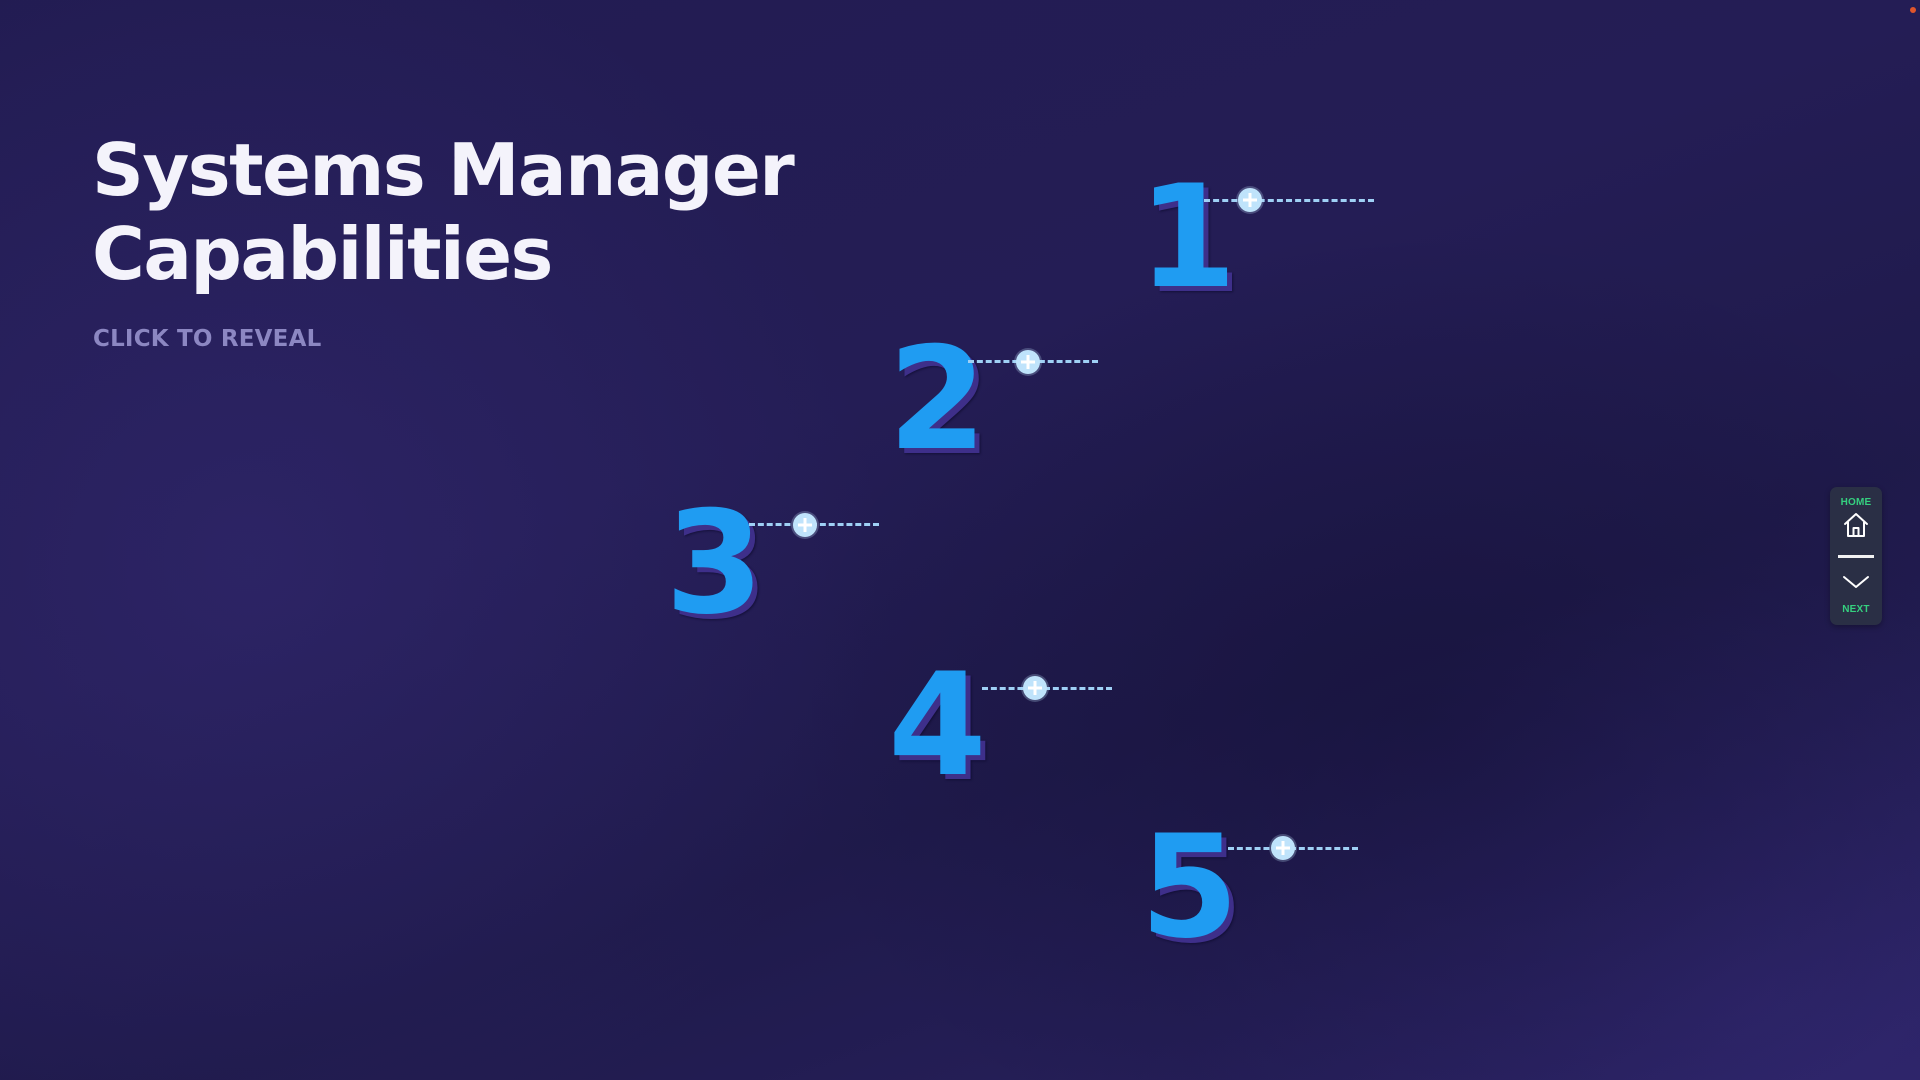  I want to click on capability-item-5: 5, so click(1249, 887).